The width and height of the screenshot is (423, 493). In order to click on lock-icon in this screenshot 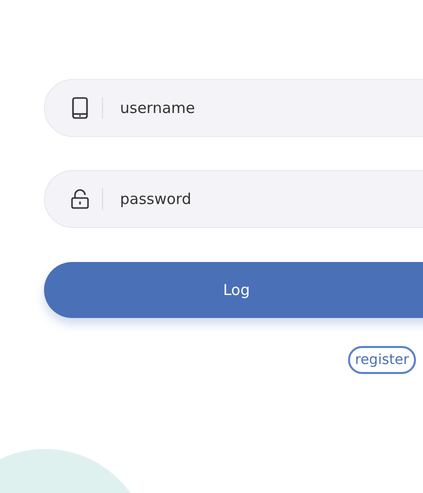, I will do `click(80, 199)`.